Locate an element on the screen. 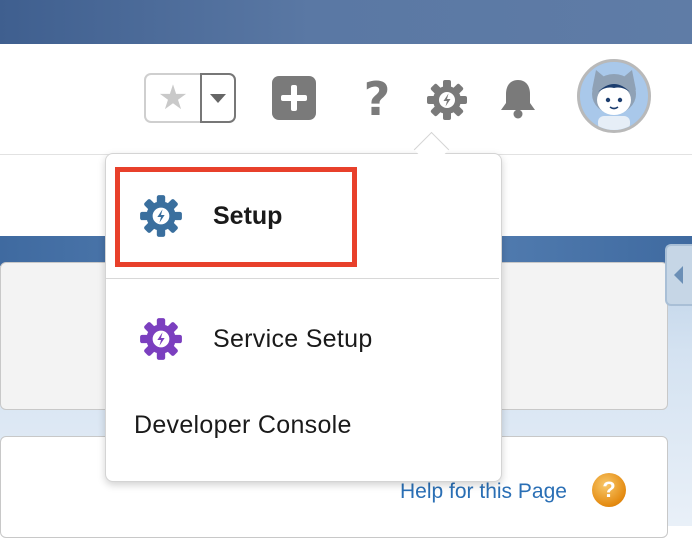  chevron-down-icon is located at coordinates (218, 98).